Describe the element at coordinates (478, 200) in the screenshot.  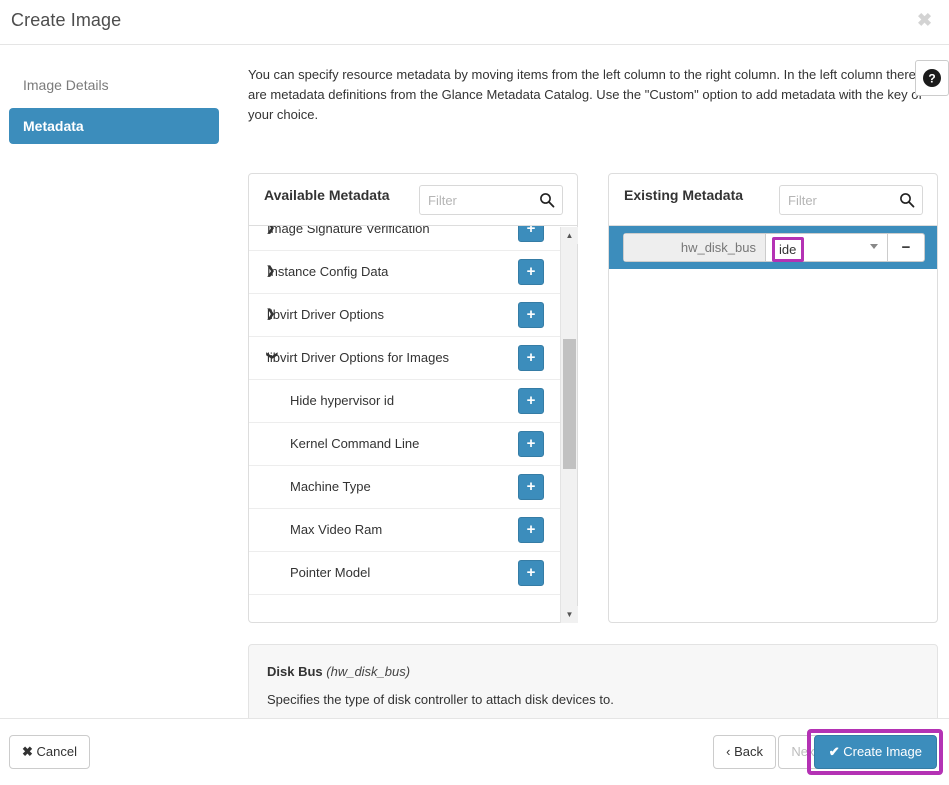
I see `available-filter-input` at that location.